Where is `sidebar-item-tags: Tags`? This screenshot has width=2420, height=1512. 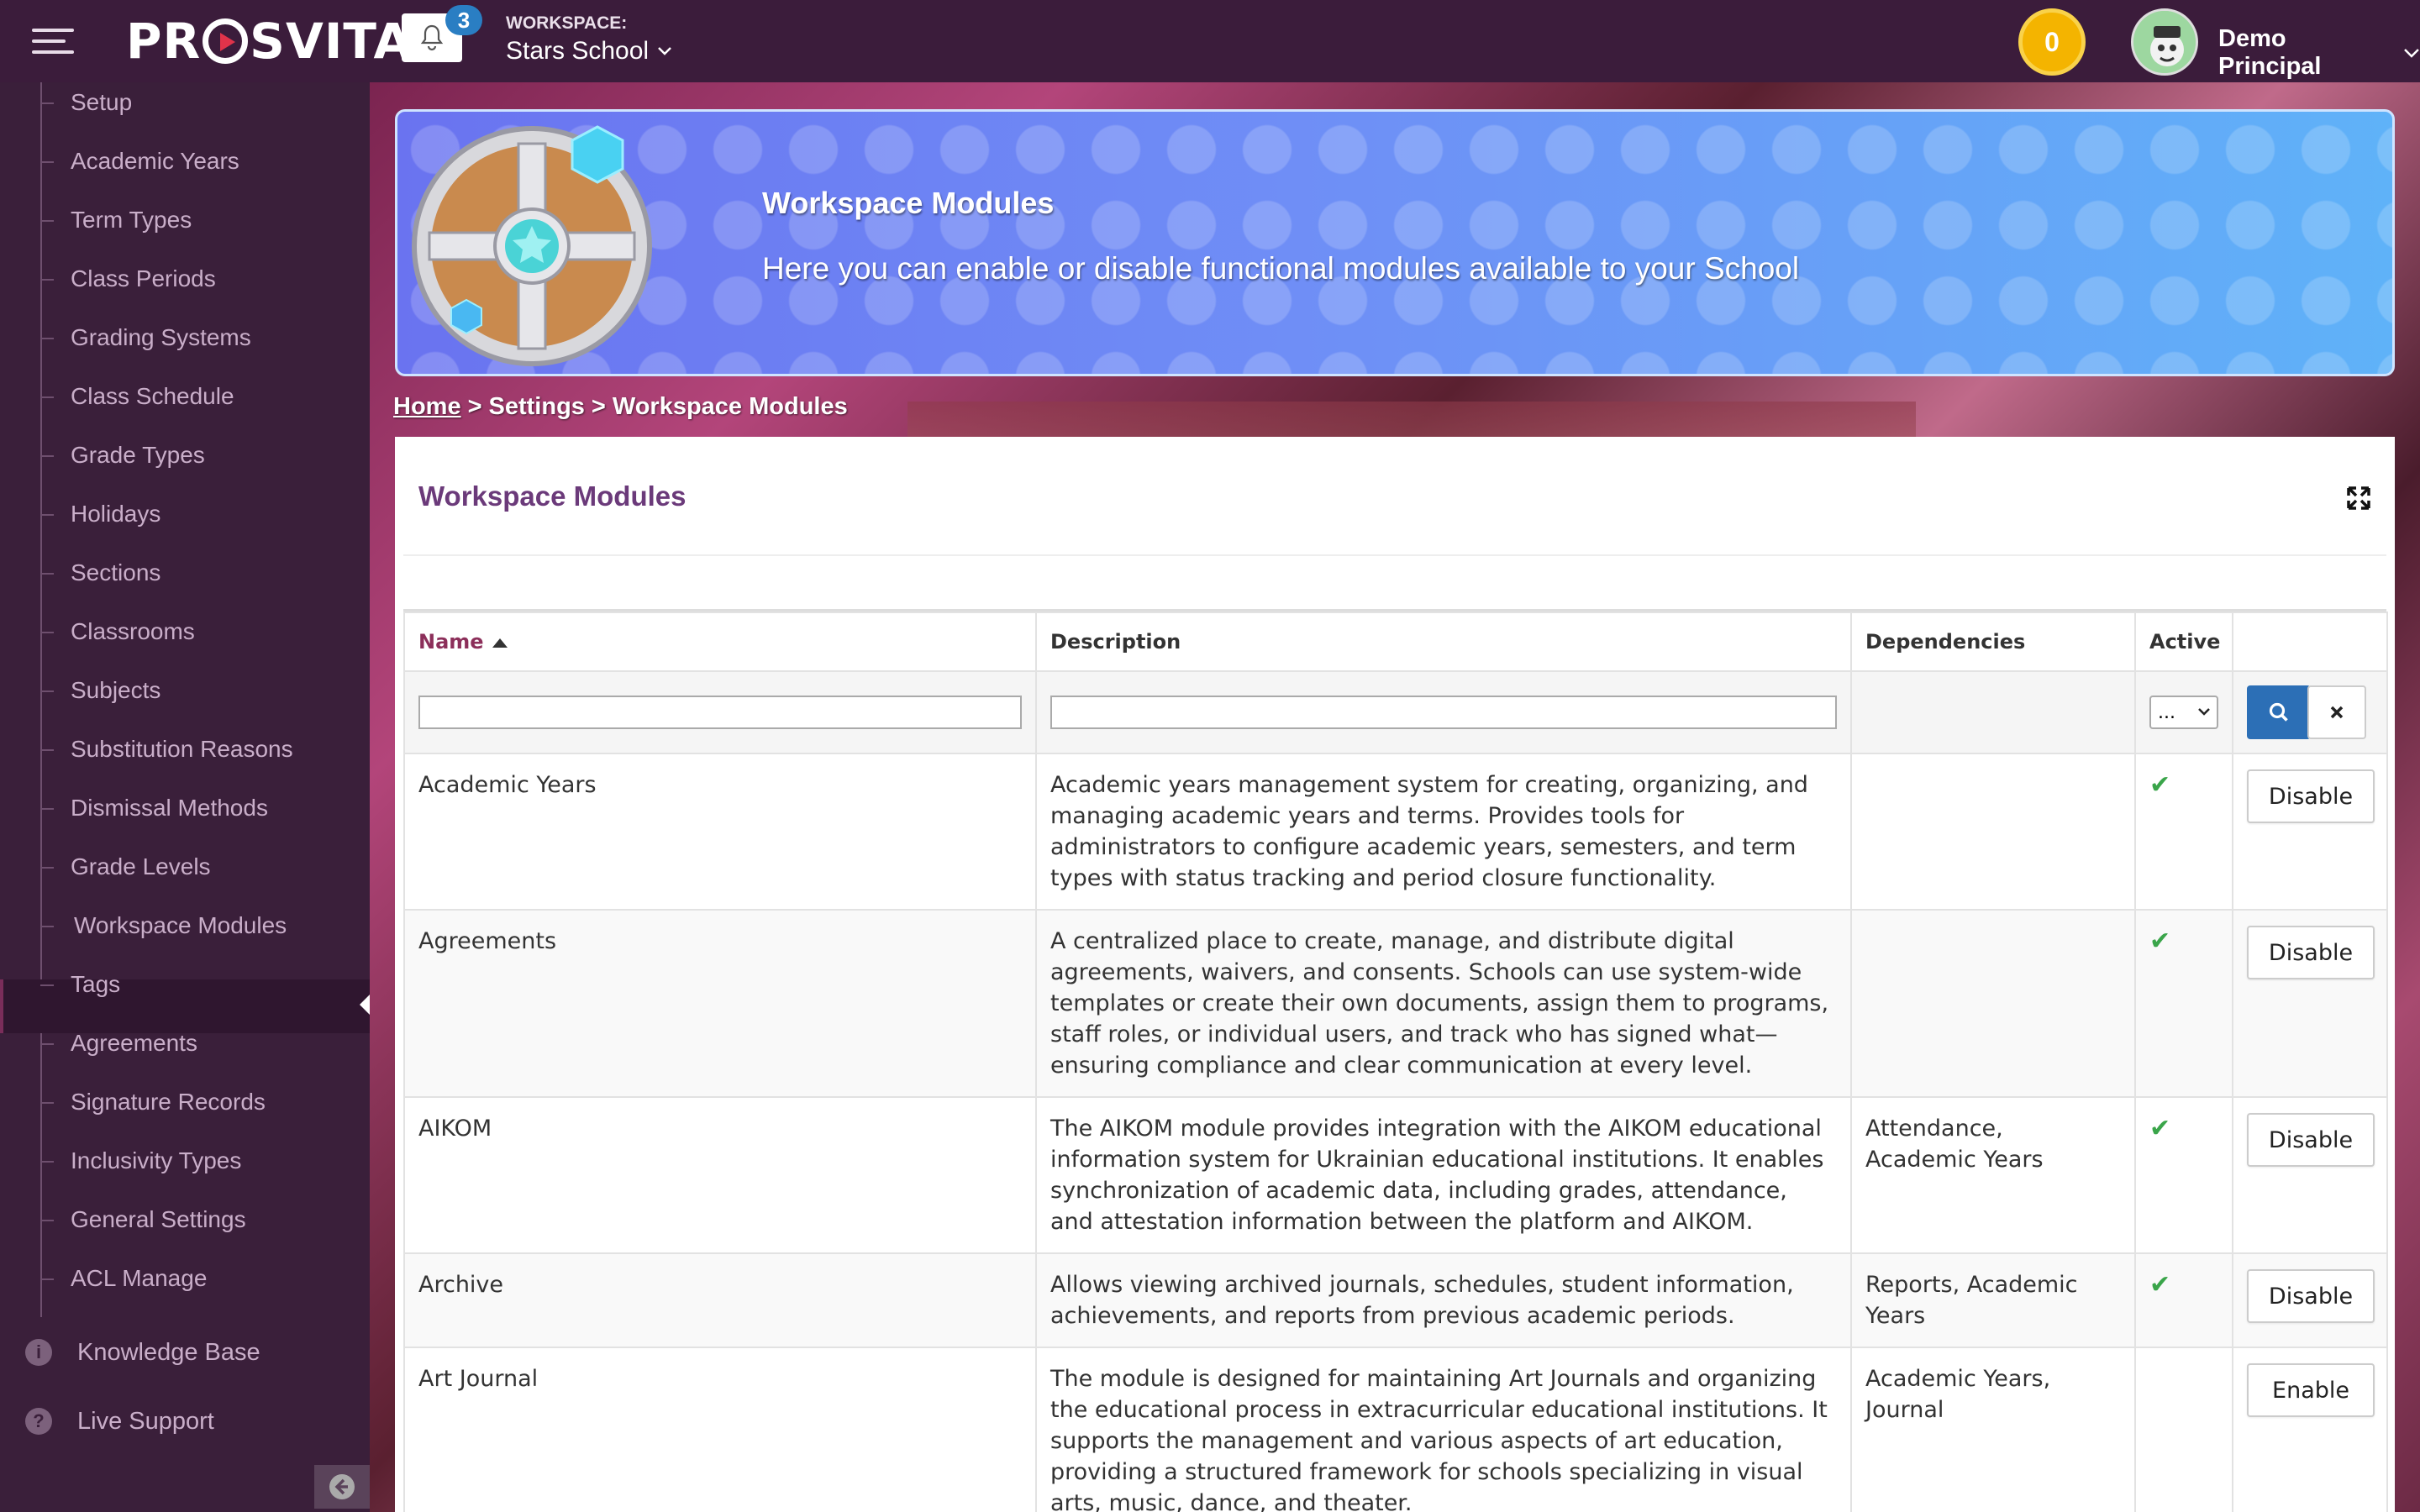 sidebar-item-tags: Tags is located at coordinates (96, 984).